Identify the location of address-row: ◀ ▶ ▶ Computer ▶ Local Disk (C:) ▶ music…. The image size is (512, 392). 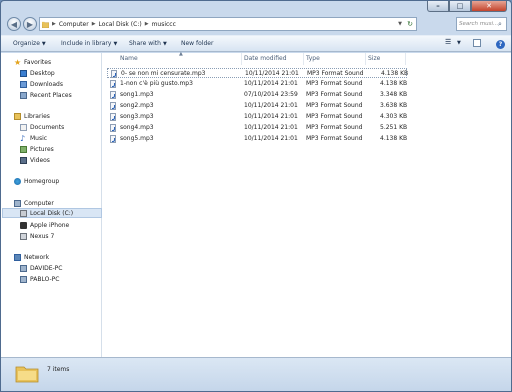
(257, 25).